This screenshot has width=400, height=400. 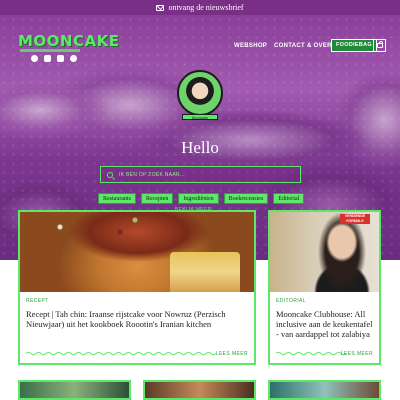 I want to click on newsletter-bar: ontvang de nieuwsbrief, so click(x=200, y=7).